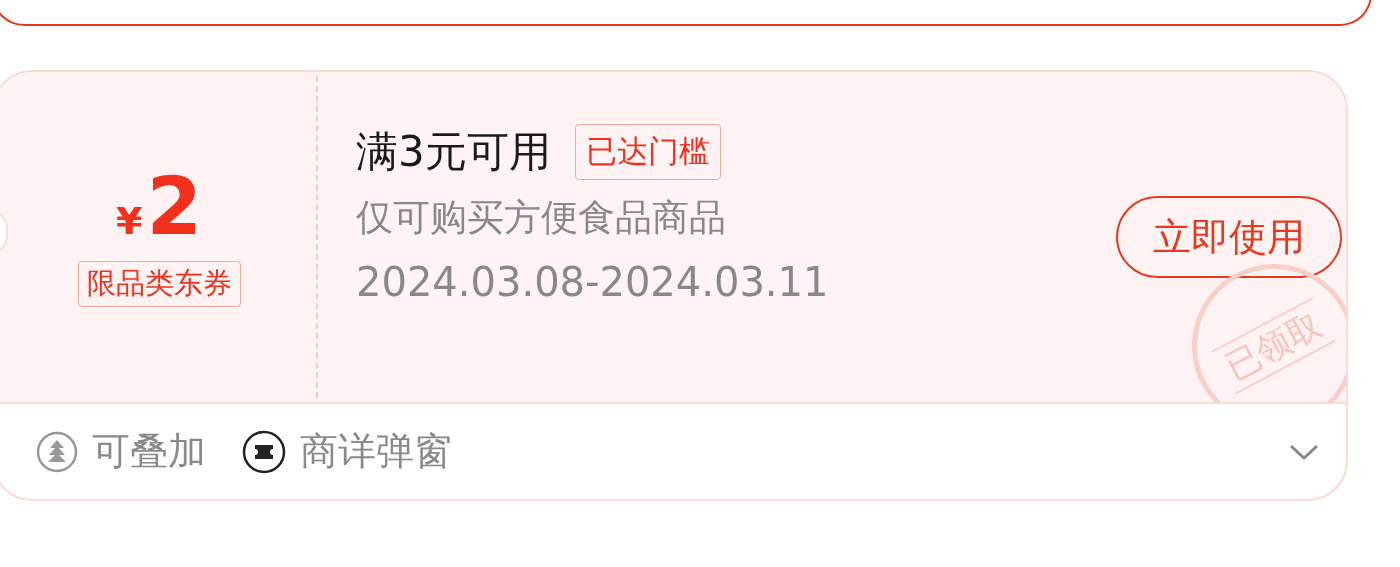 The height and width of the screenshot is (567, 1400). Describe the element at coordinates (264, 451) in the screenshot. I see `ticket-icon` at that location.